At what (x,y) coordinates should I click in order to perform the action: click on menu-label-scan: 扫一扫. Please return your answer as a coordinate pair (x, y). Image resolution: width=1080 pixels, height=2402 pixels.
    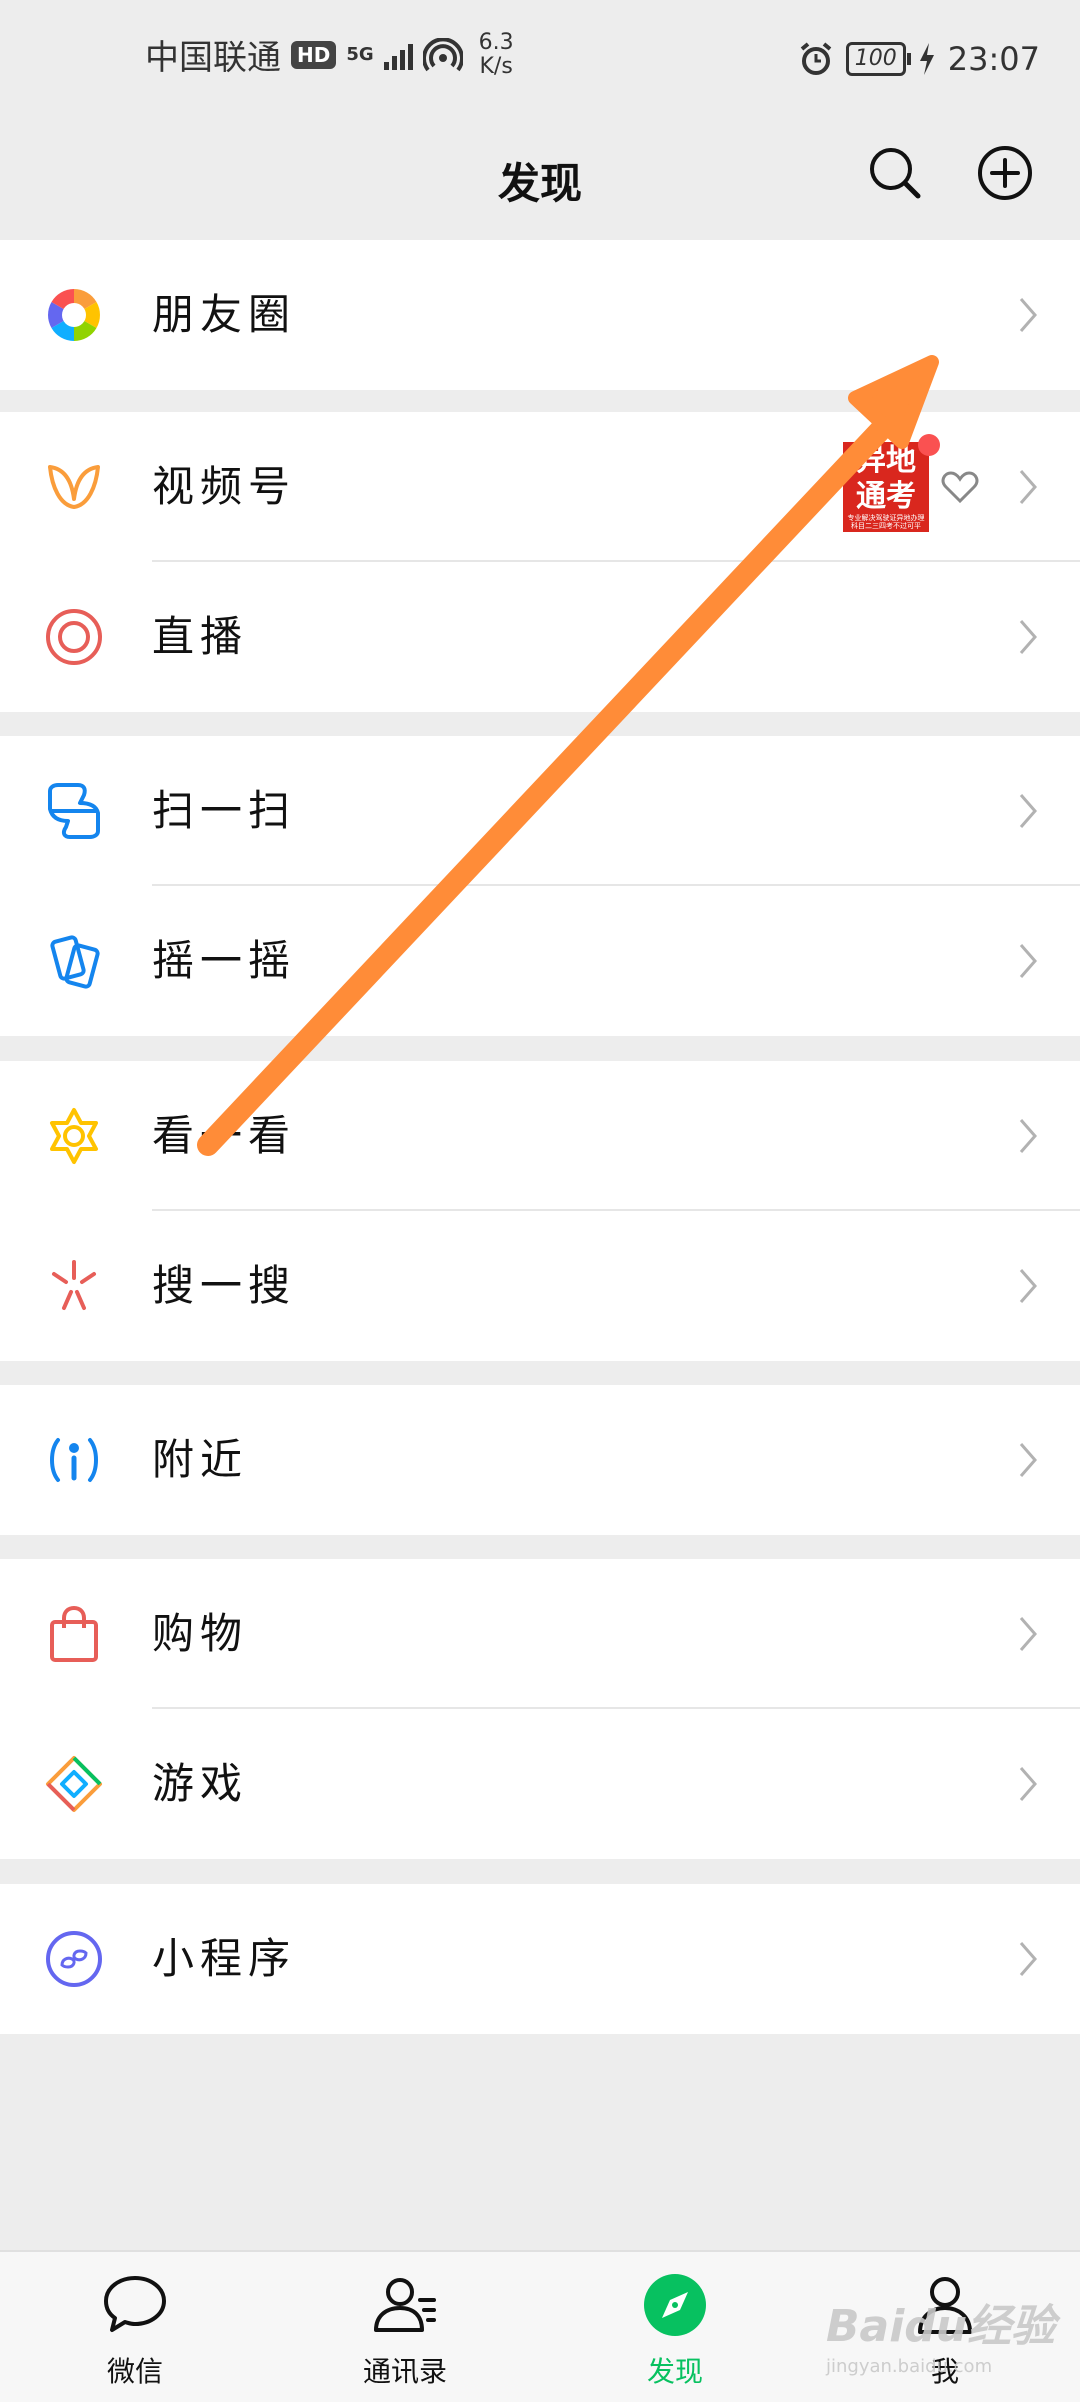
    Looking at the image, I should click on (224, 810).